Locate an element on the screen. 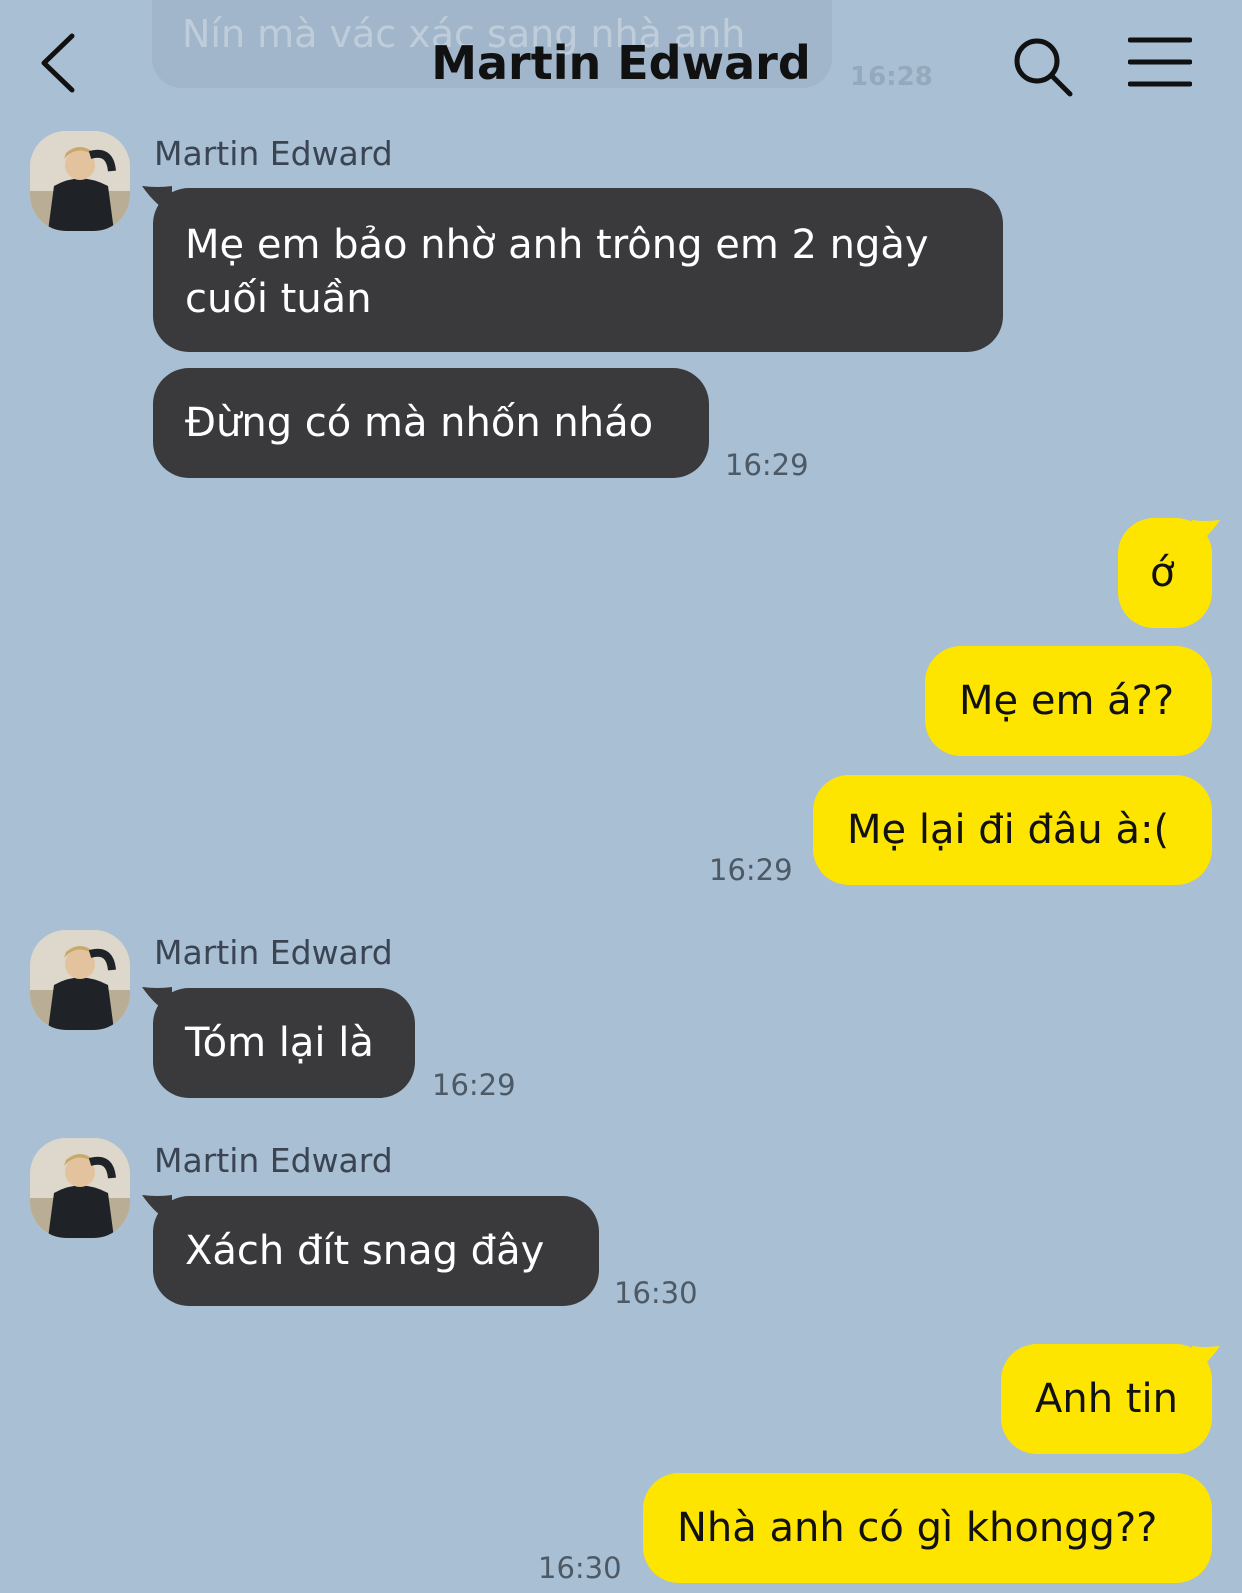 Image resolution: width=1242 pixels, height=1593 pixels. message-text: Tóm lại là is located at coordinates (279, 1043).